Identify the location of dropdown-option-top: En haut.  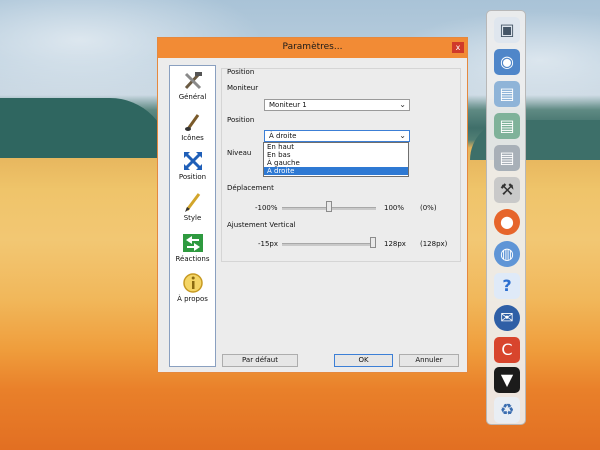
(336, 147).